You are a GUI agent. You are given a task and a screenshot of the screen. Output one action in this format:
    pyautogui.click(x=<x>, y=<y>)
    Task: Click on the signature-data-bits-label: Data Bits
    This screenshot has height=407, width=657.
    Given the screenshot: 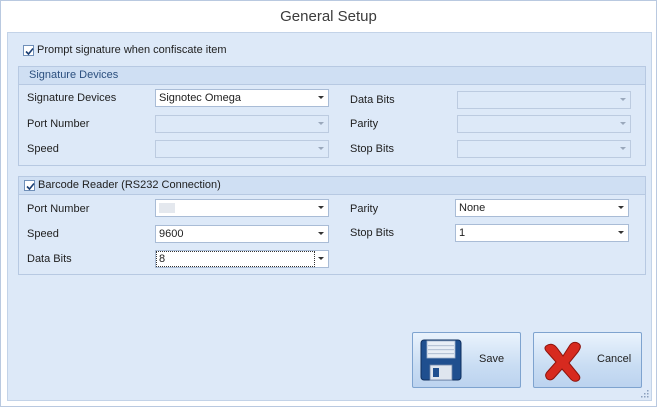 What is the action you would take?
    pyautogui.click(x=372, y=100)
    